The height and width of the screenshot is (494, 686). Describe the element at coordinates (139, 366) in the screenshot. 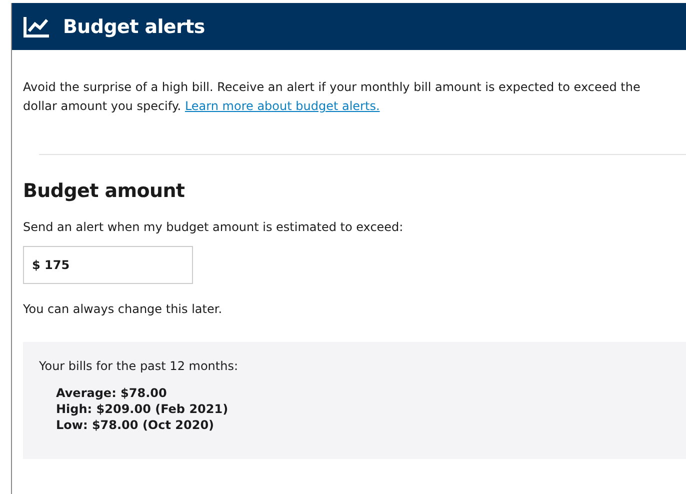

I see `bills-title: Your bills for the past 12 months:` at that location.